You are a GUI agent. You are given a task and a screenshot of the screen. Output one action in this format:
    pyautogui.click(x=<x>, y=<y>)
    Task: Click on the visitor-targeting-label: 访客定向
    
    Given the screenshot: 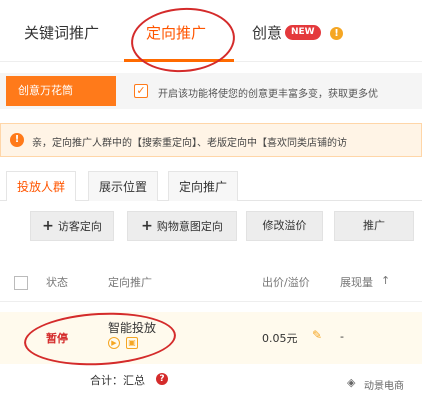 What is the action you would take?
    pyautogui.click(x=79, y=226)
    